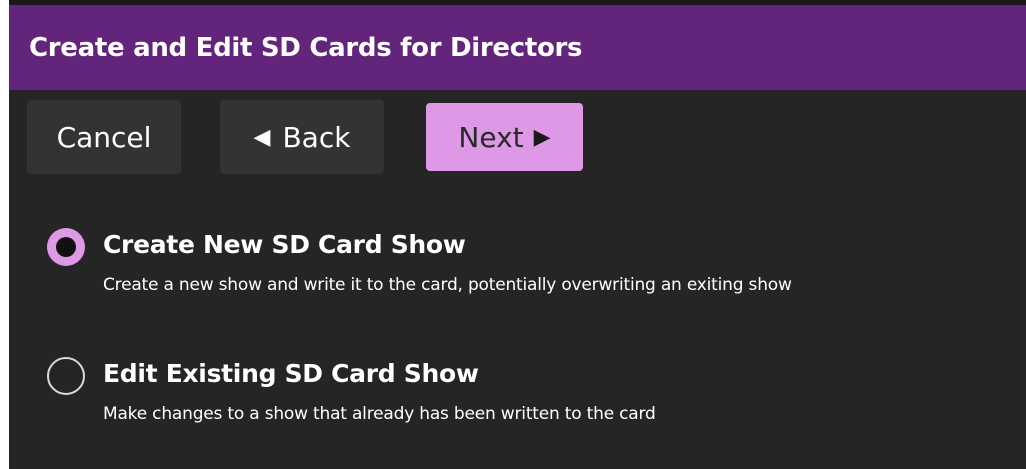  What do you see at coordinates (291, 373) in the screenshot?
I see `option-title: Edit Existing SD Card Show` at bounding box center [291, 373].